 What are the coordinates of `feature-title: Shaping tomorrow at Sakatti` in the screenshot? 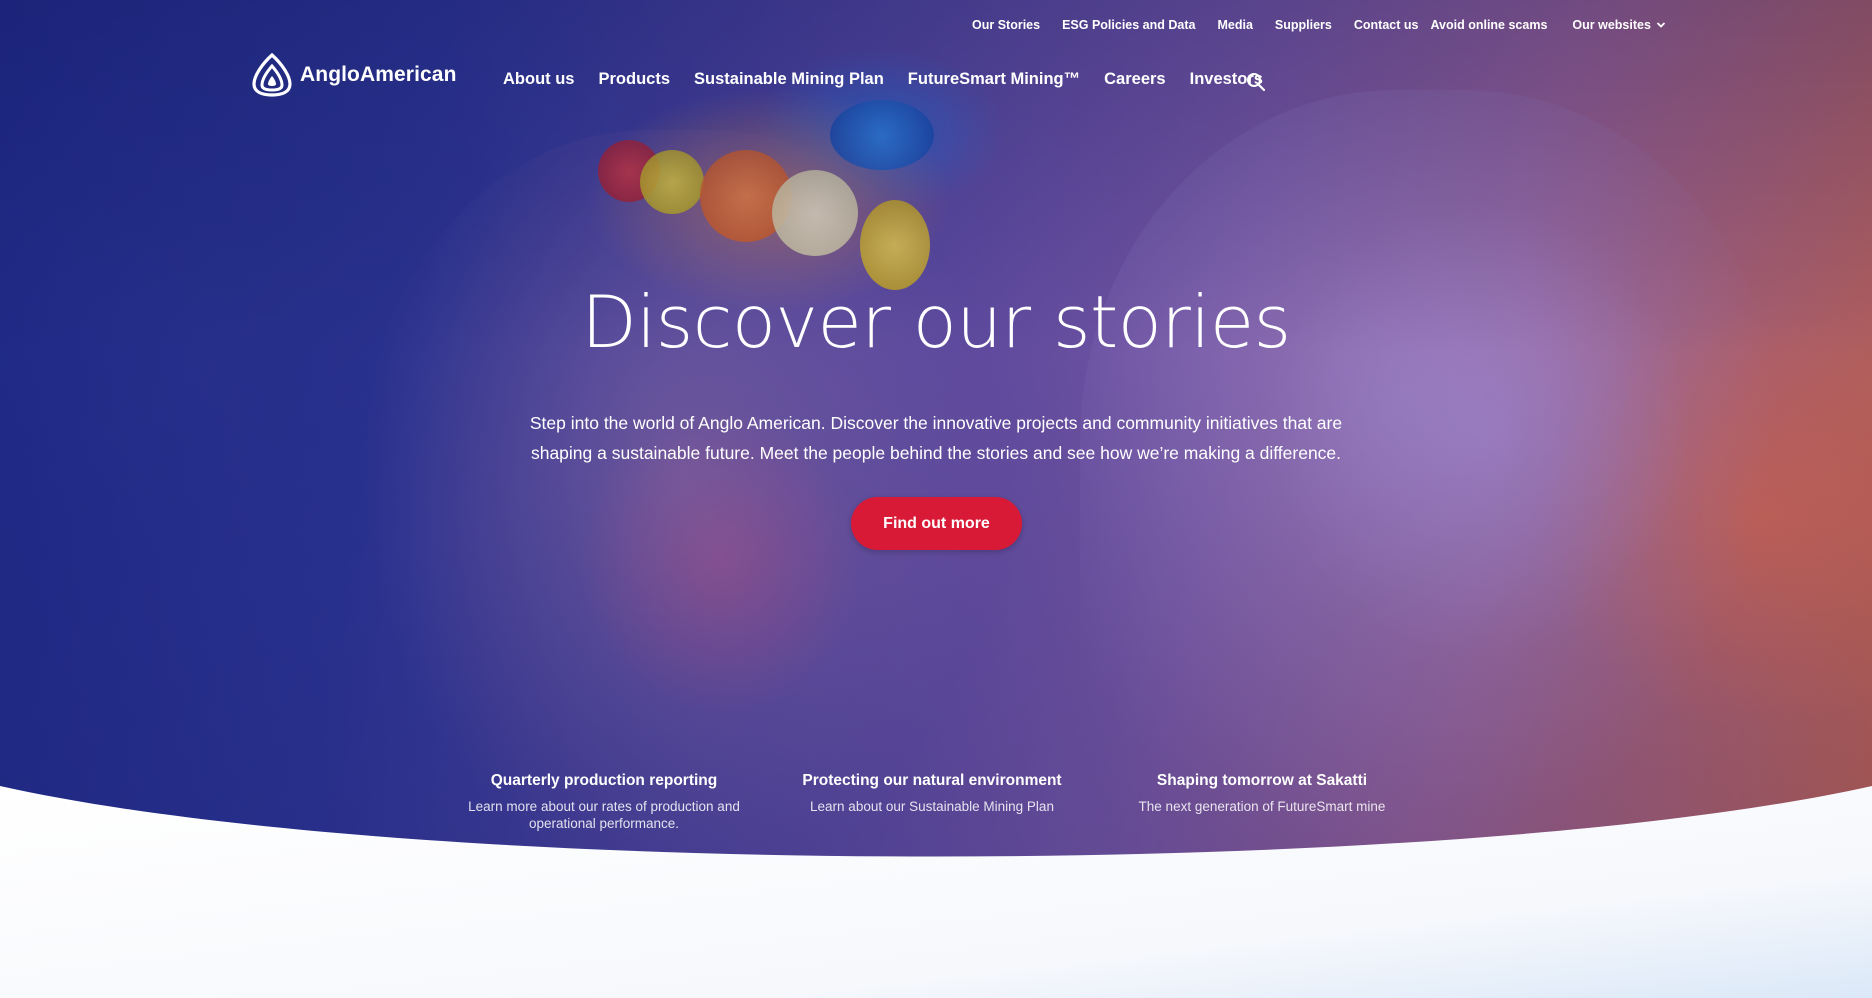 It's located at (1262, 780).